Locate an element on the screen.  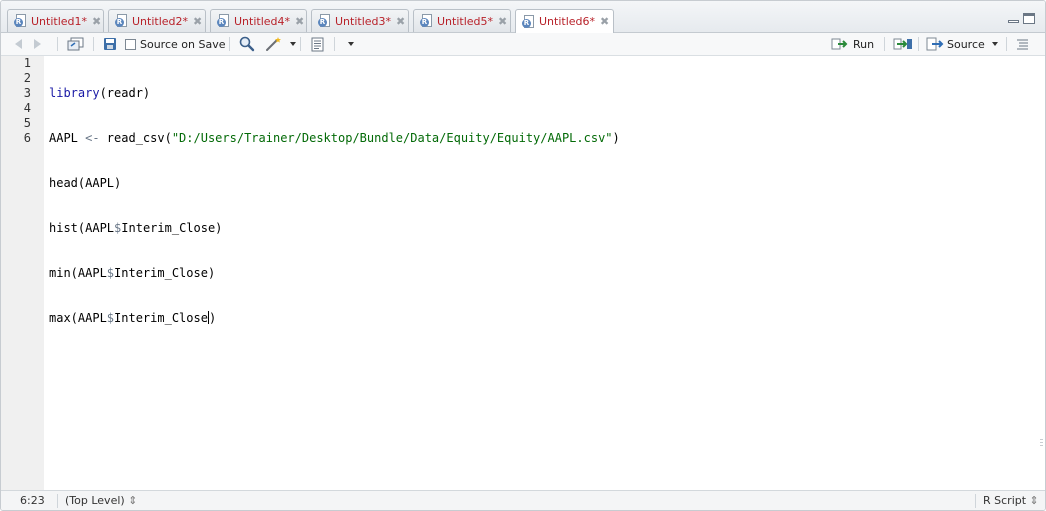
compile-report-icon is located at coordinates (317, 44).